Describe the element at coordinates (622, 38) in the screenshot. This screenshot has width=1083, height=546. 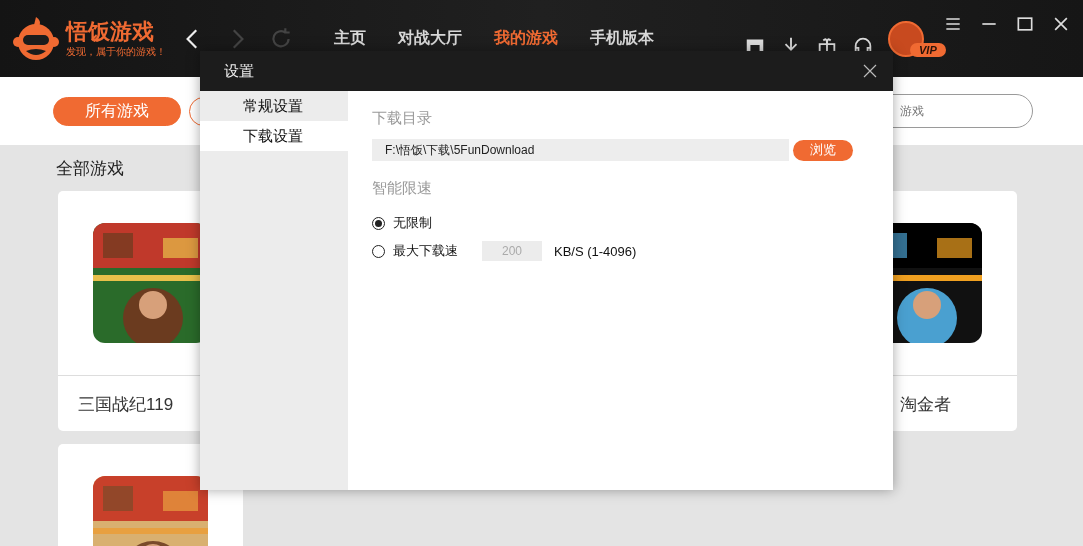
I see `nav-tab: 手机版本` at that location.